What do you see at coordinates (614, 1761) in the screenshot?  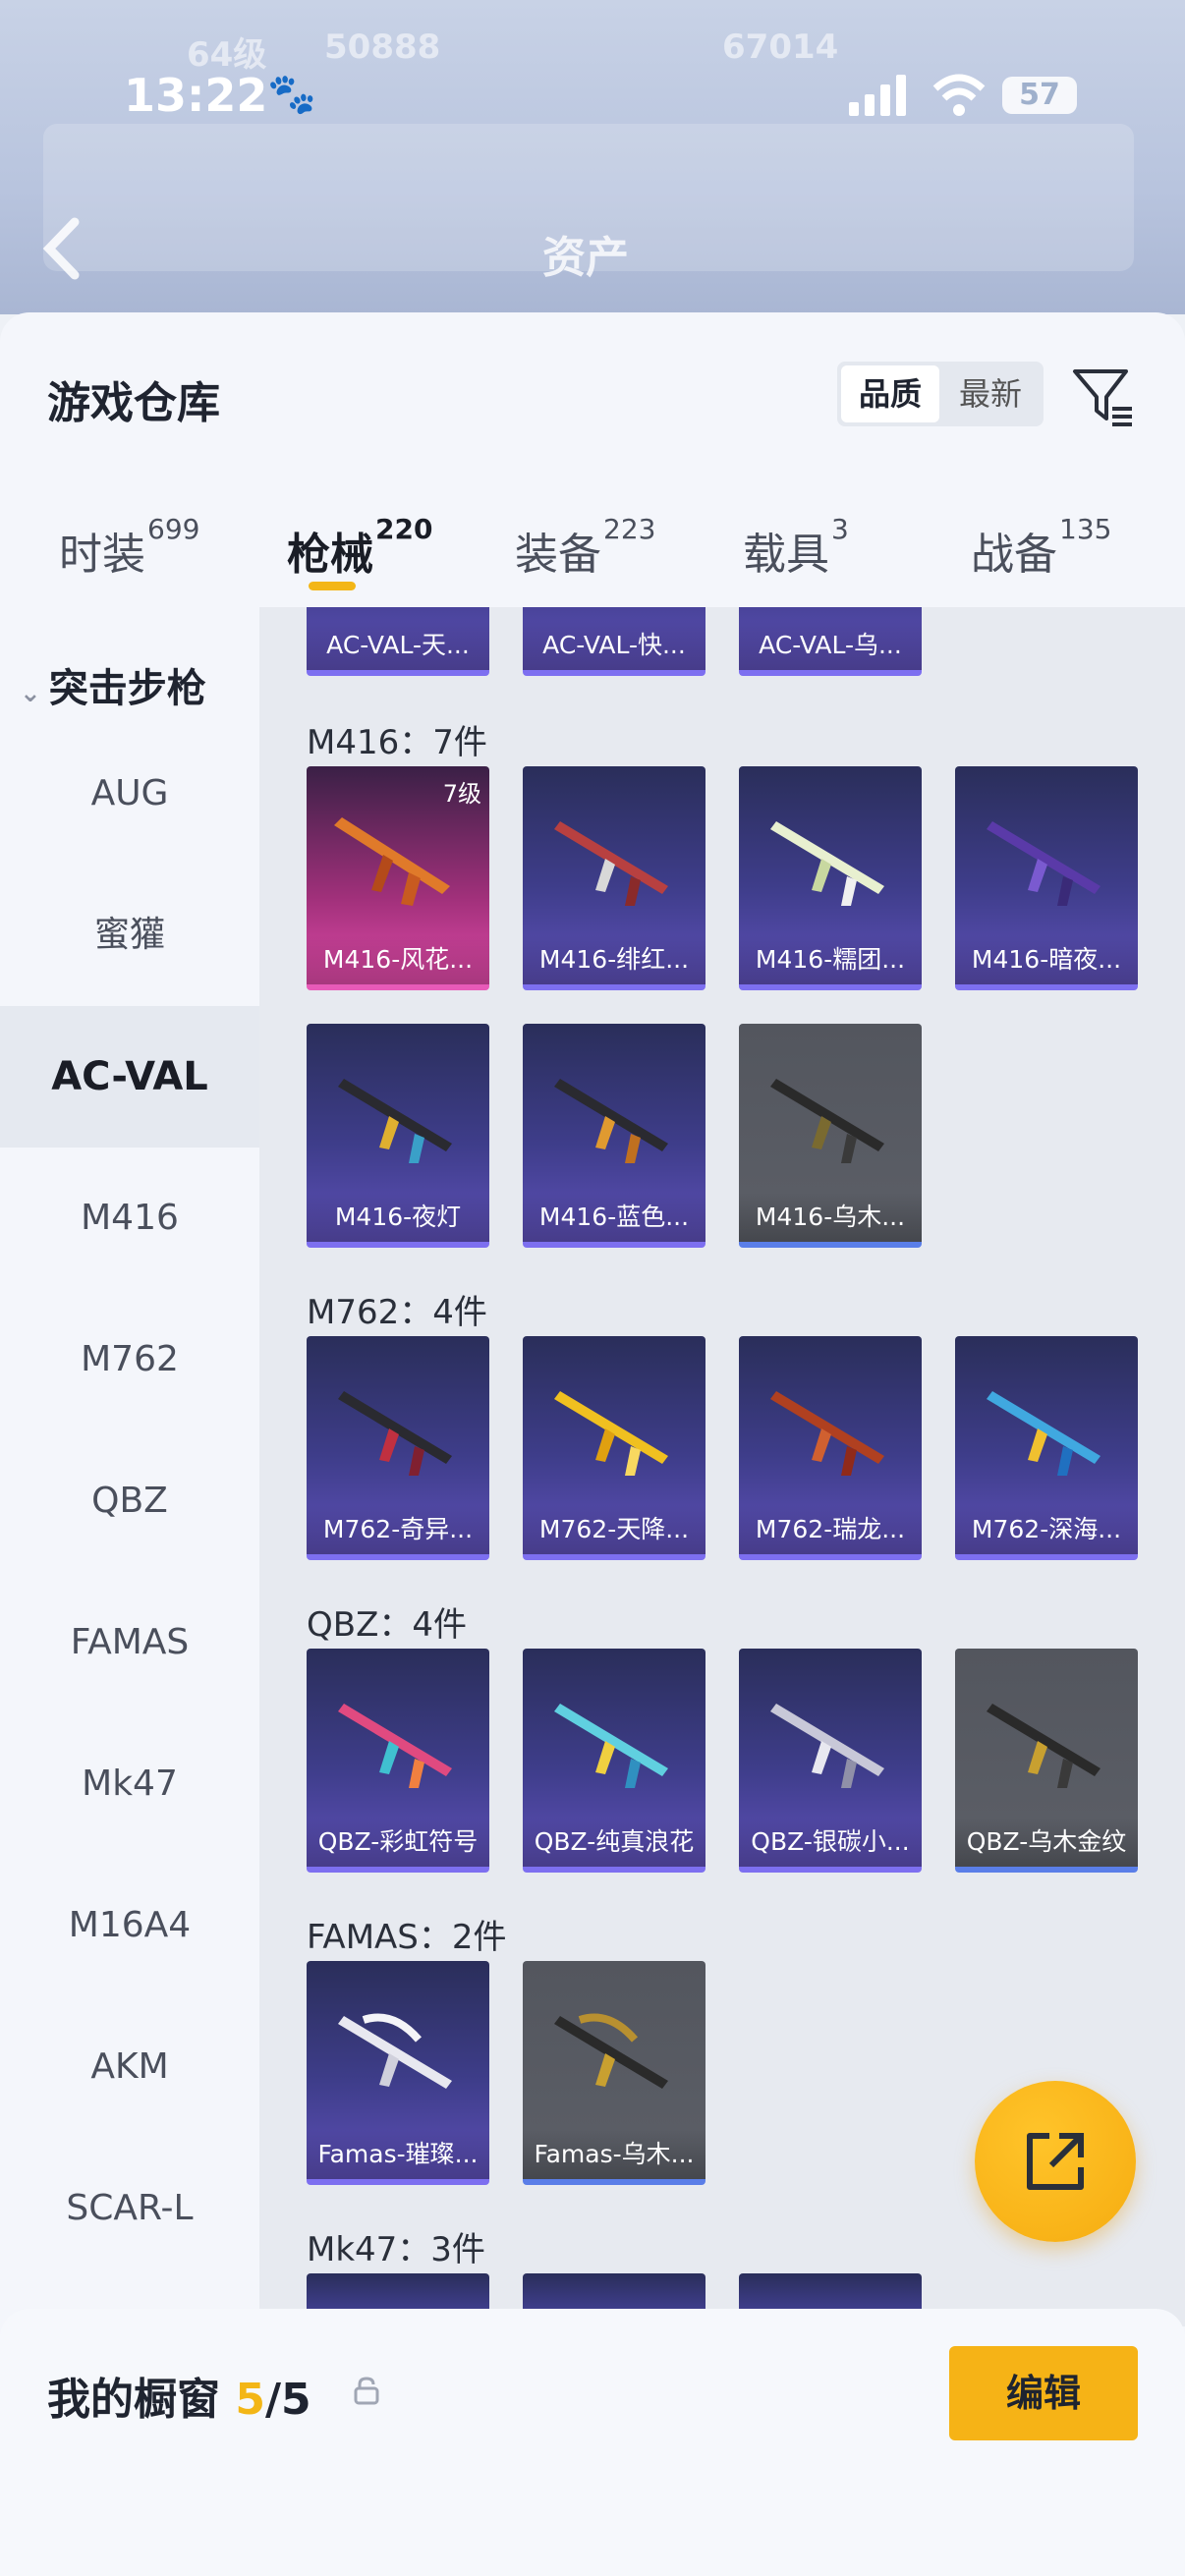 I see `item-card: QBZ-纯真浪花` at bounding box center [614, 1761].